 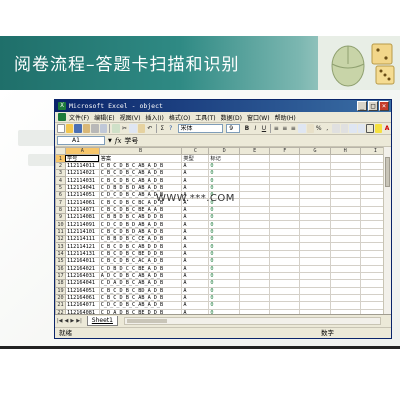 I want to click on name-box-dropdown-icon: ▼, so click(x=110, y=141).